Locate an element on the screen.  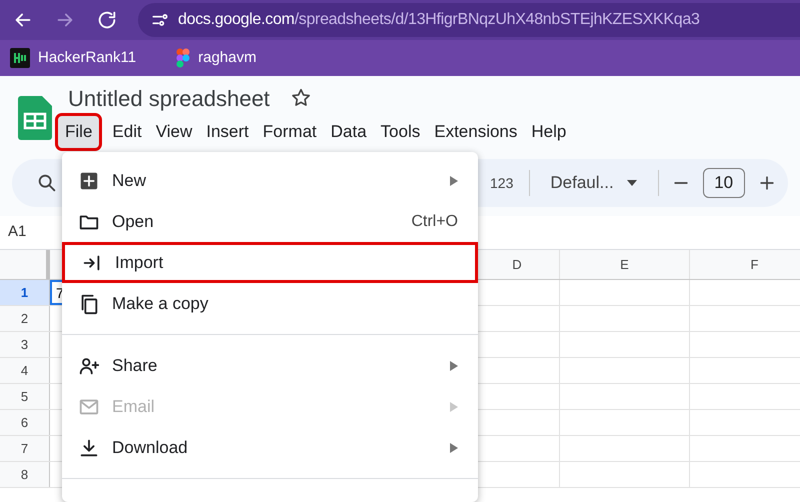
number-format-button: 123 is located at coordinates (502, 183).